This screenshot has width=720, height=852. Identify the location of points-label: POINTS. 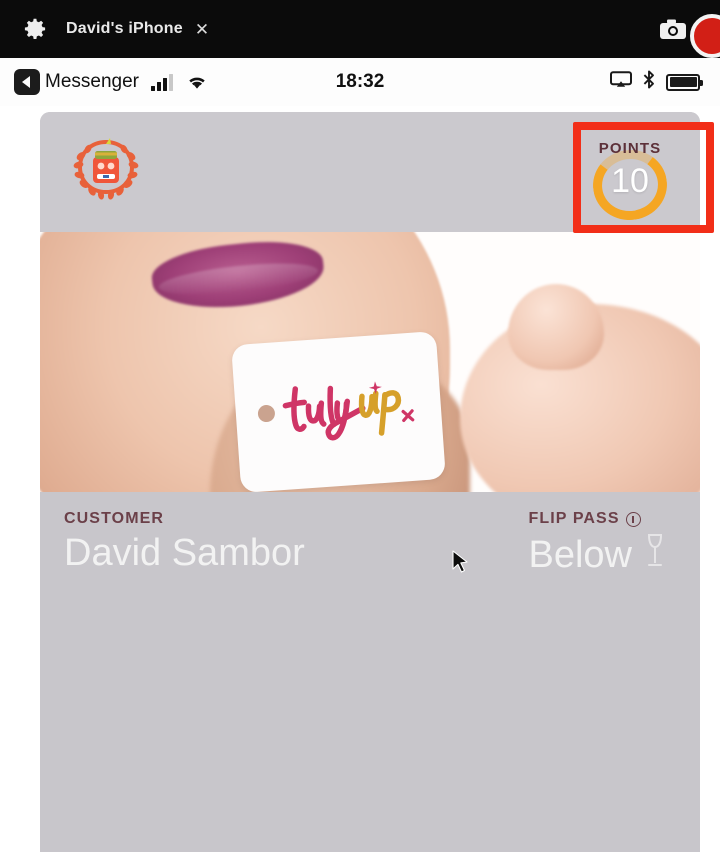
(630, 148).